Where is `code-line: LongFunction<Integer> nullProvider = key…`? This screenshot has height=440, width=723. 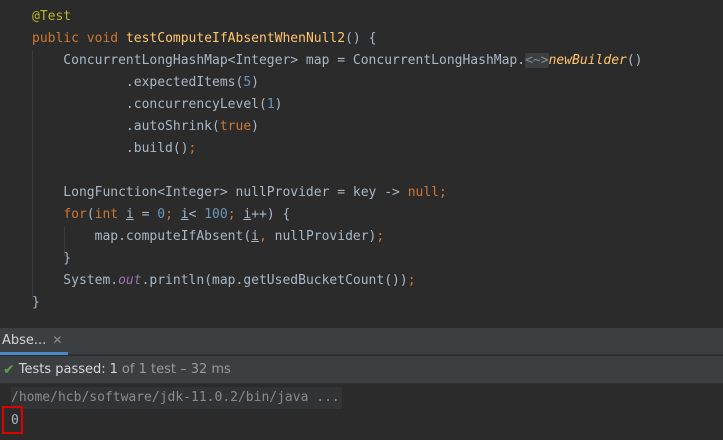 code-line: LongFunction<Integer> nullProvider = key… is located at coordinates (239, 193).